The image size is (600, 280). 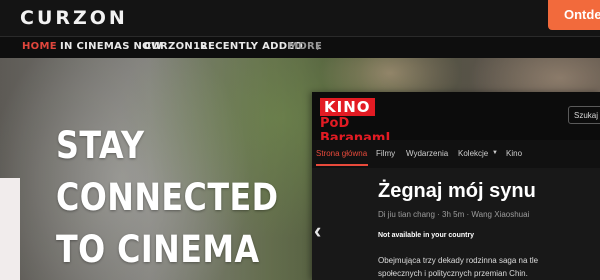 I want to click on curzon-header: CURZON Ontdek, so click(x=300, y=18).